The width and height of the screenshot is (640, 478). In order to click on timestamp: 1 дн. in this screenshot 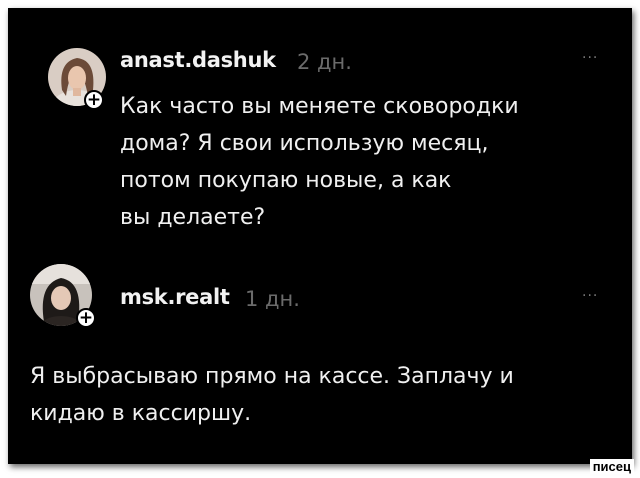, I will do `click(272, 299)`.